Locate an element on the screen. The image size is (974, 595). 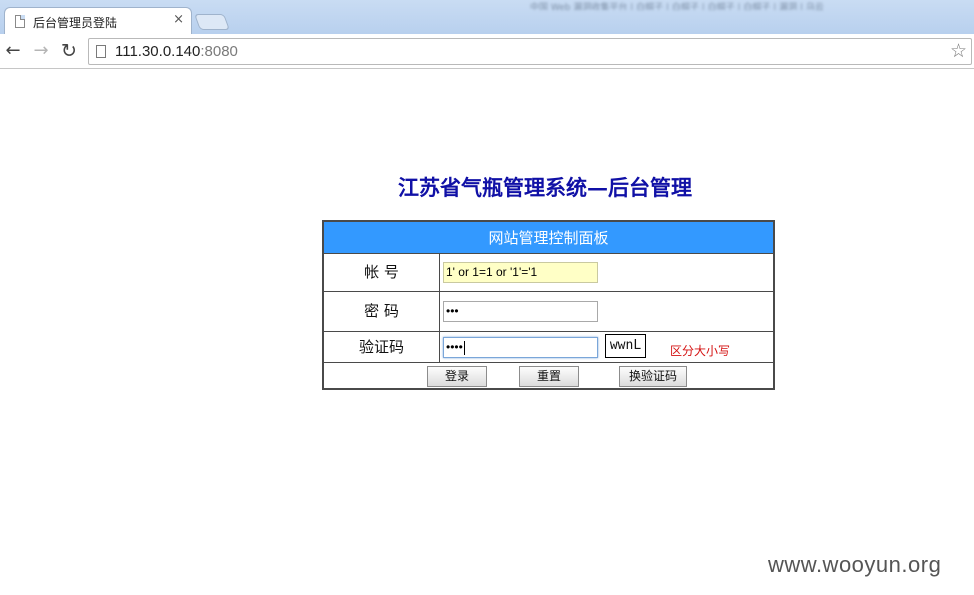
page-title: 江苏省气瓶管理系统—后台管理 is located at coordinates (545, 187).